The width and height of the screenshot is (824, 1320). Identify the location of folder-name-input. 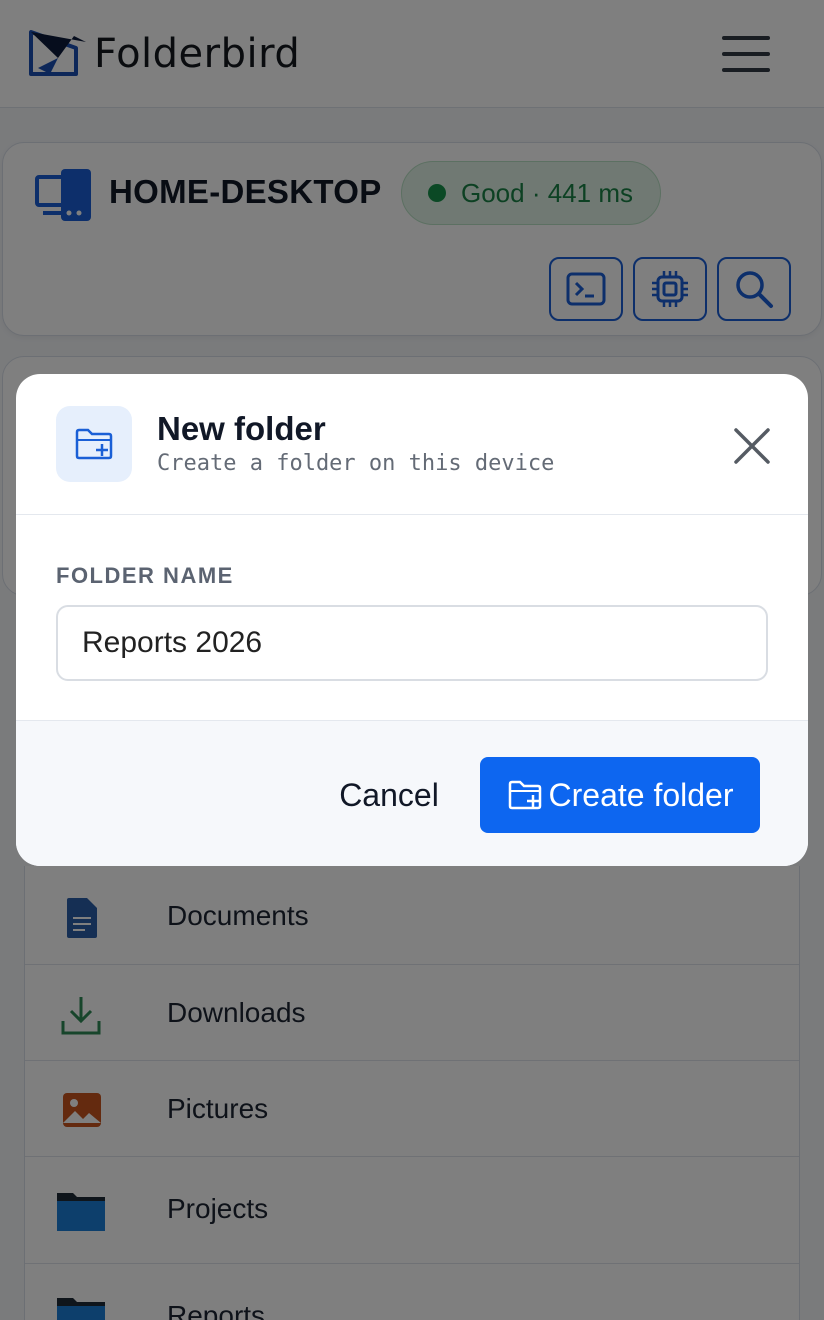
(412, 643).